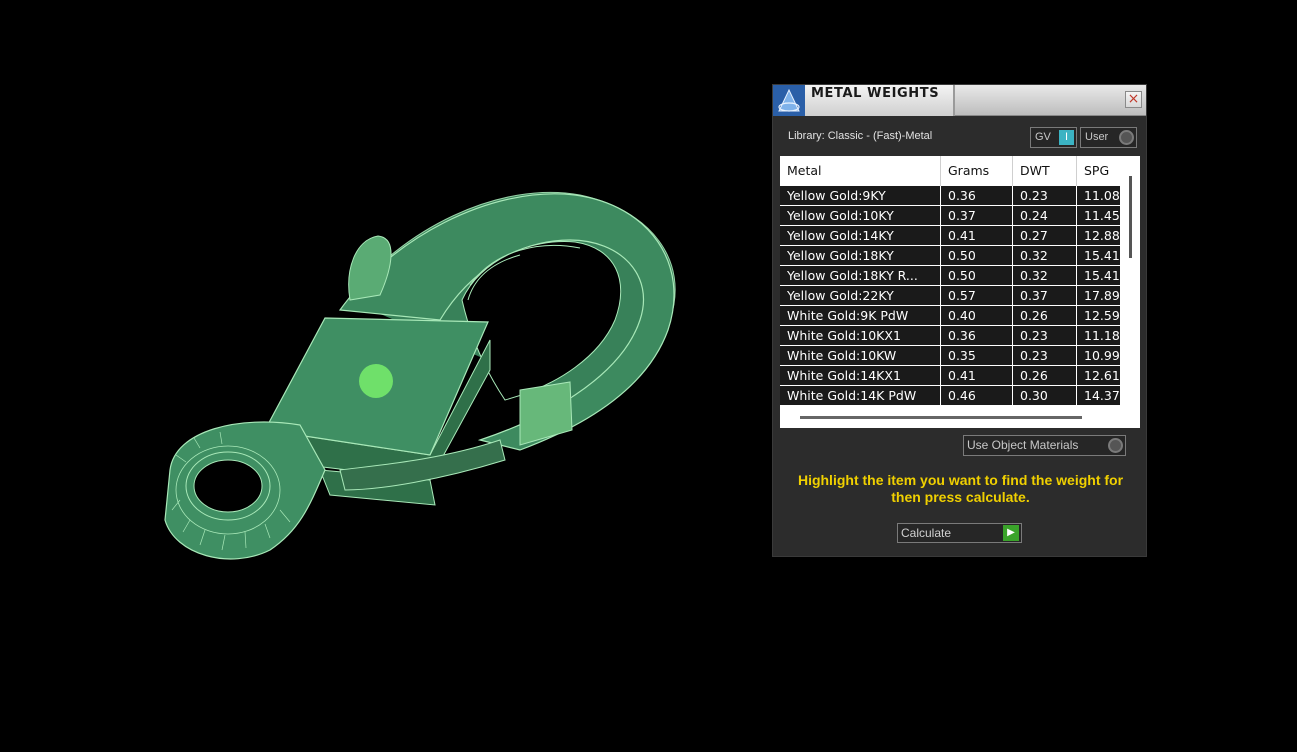  I want to click on table-row: Yellow Gold:10KY 0.37 0.24 11.45, so click(950, 216).